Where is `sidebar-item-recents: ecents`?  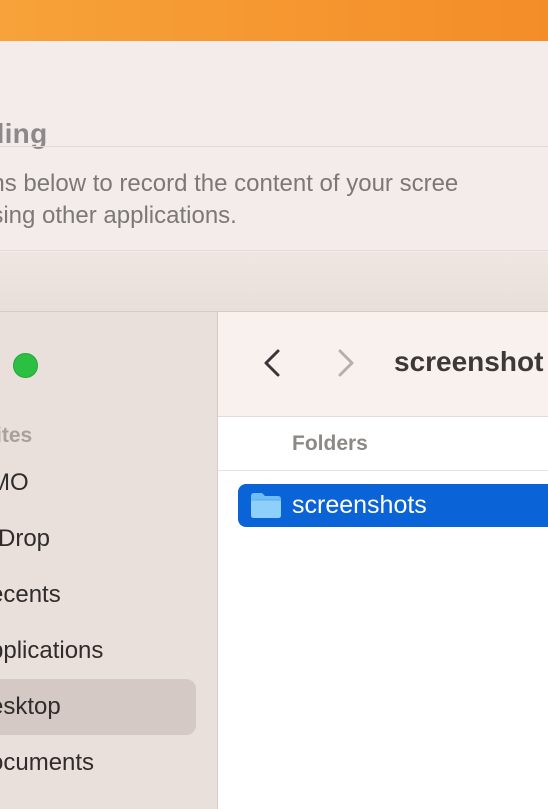
sidebar-item-recents: ecents is located at coordinates (98, 595).